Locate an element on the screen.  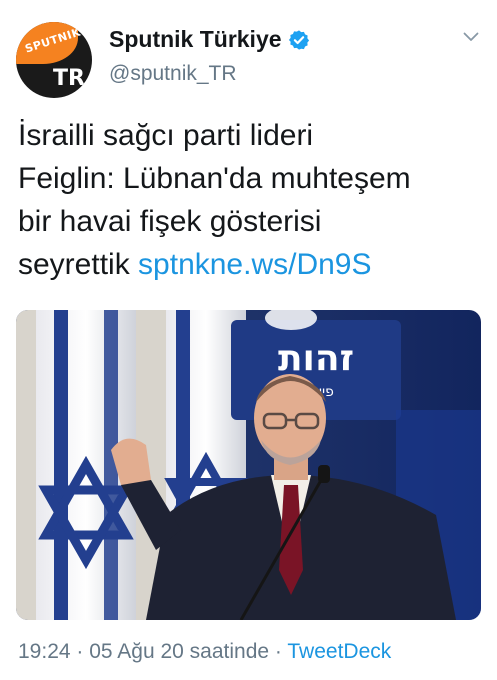
tweet-text-line: İsrailli sağcı parti lideri is located at coordinates (166, 135).